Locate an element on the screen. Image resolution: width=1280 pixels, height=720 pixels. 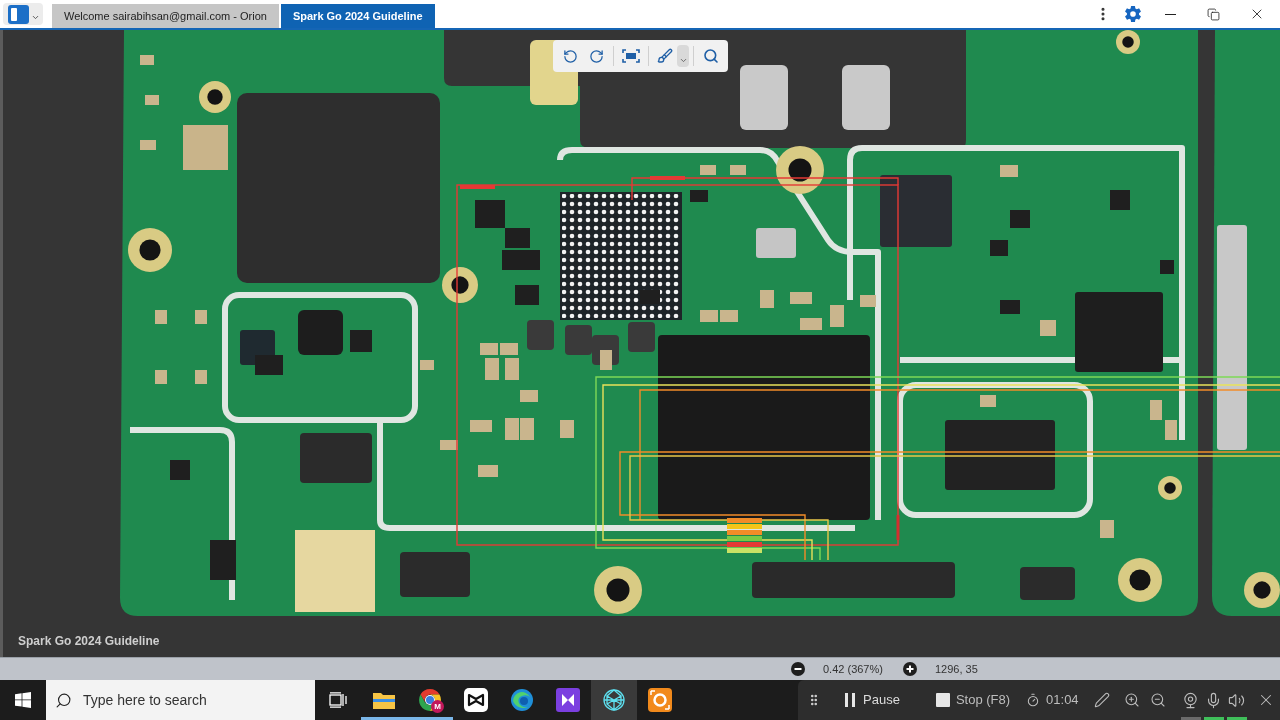
zoom-in-icon is located at coordinates (1131, 700).